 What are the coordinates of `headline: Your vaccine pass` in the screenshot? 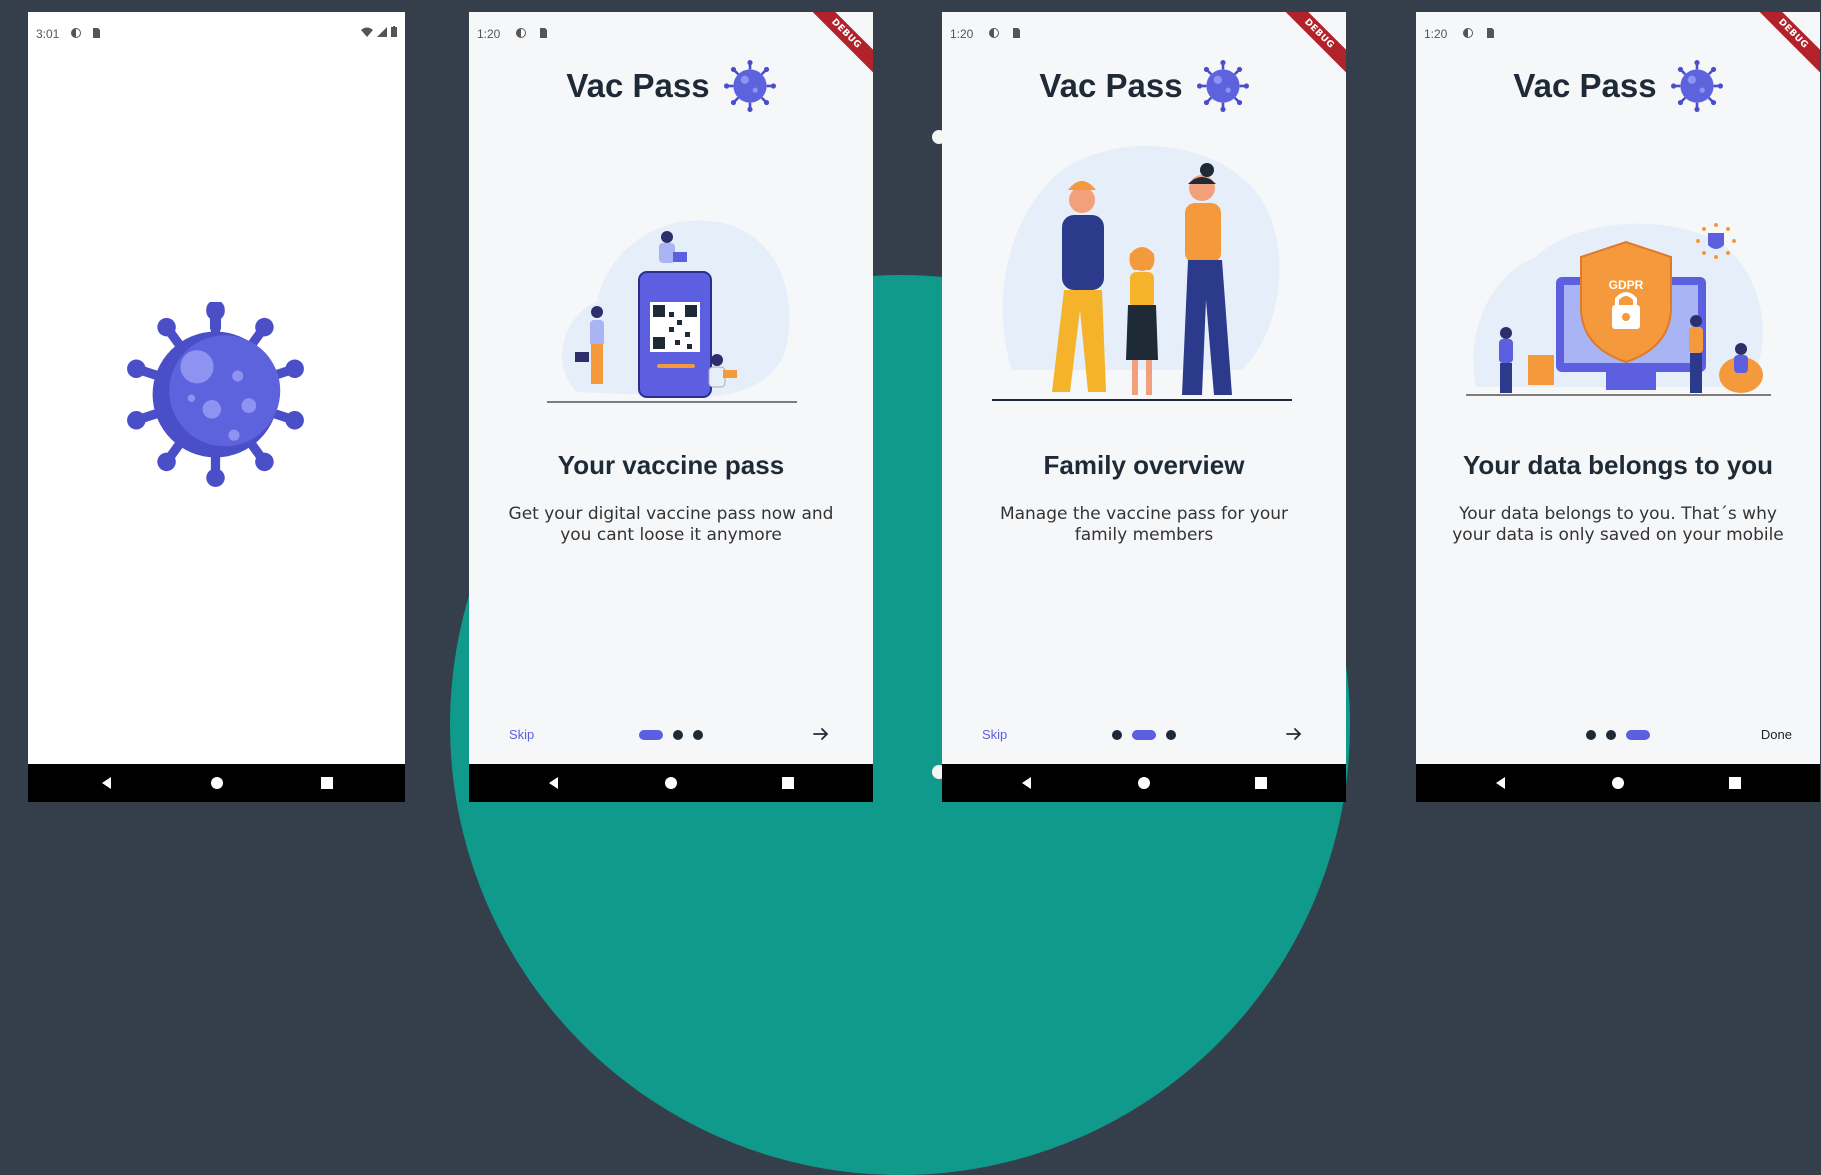 It's located at (671, 465).